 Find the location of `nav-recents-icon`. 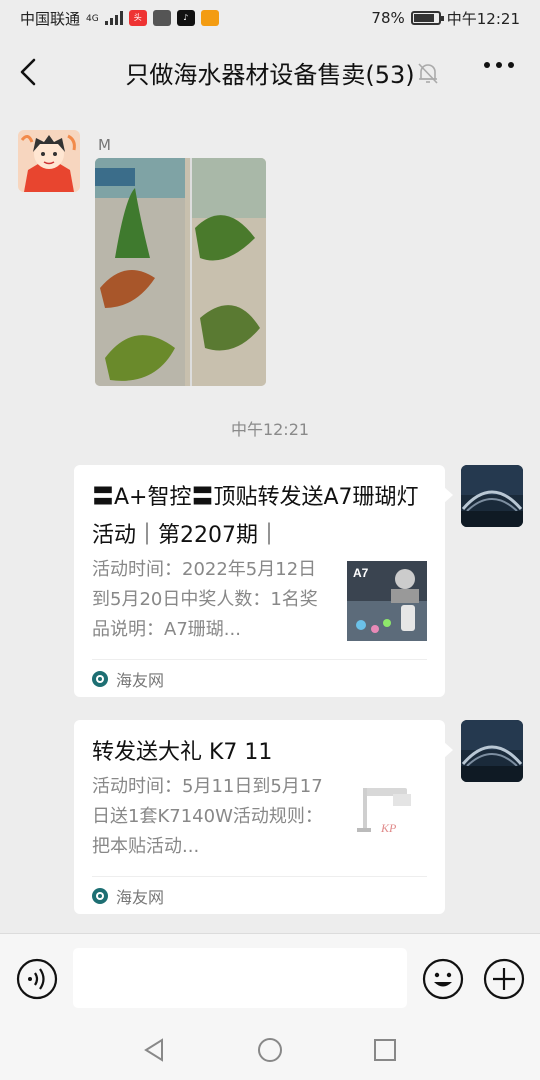

nav-recents-icon is located at coordinates (385, 1050).